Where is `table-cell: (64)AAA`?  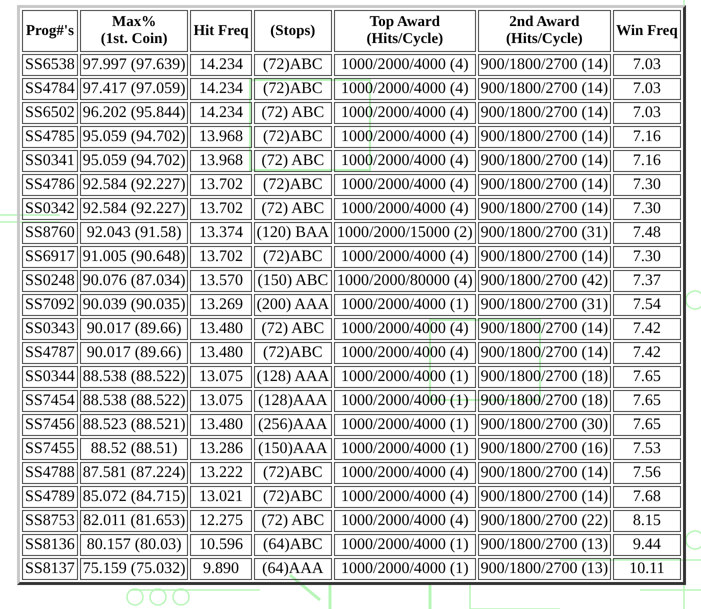
table-cell: (64)AAA is located at coordinates (293, 569).